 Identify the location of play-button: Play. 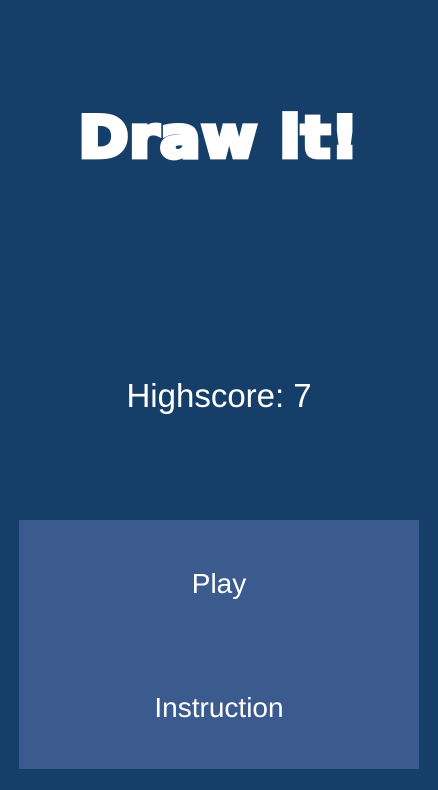
(219, 584).